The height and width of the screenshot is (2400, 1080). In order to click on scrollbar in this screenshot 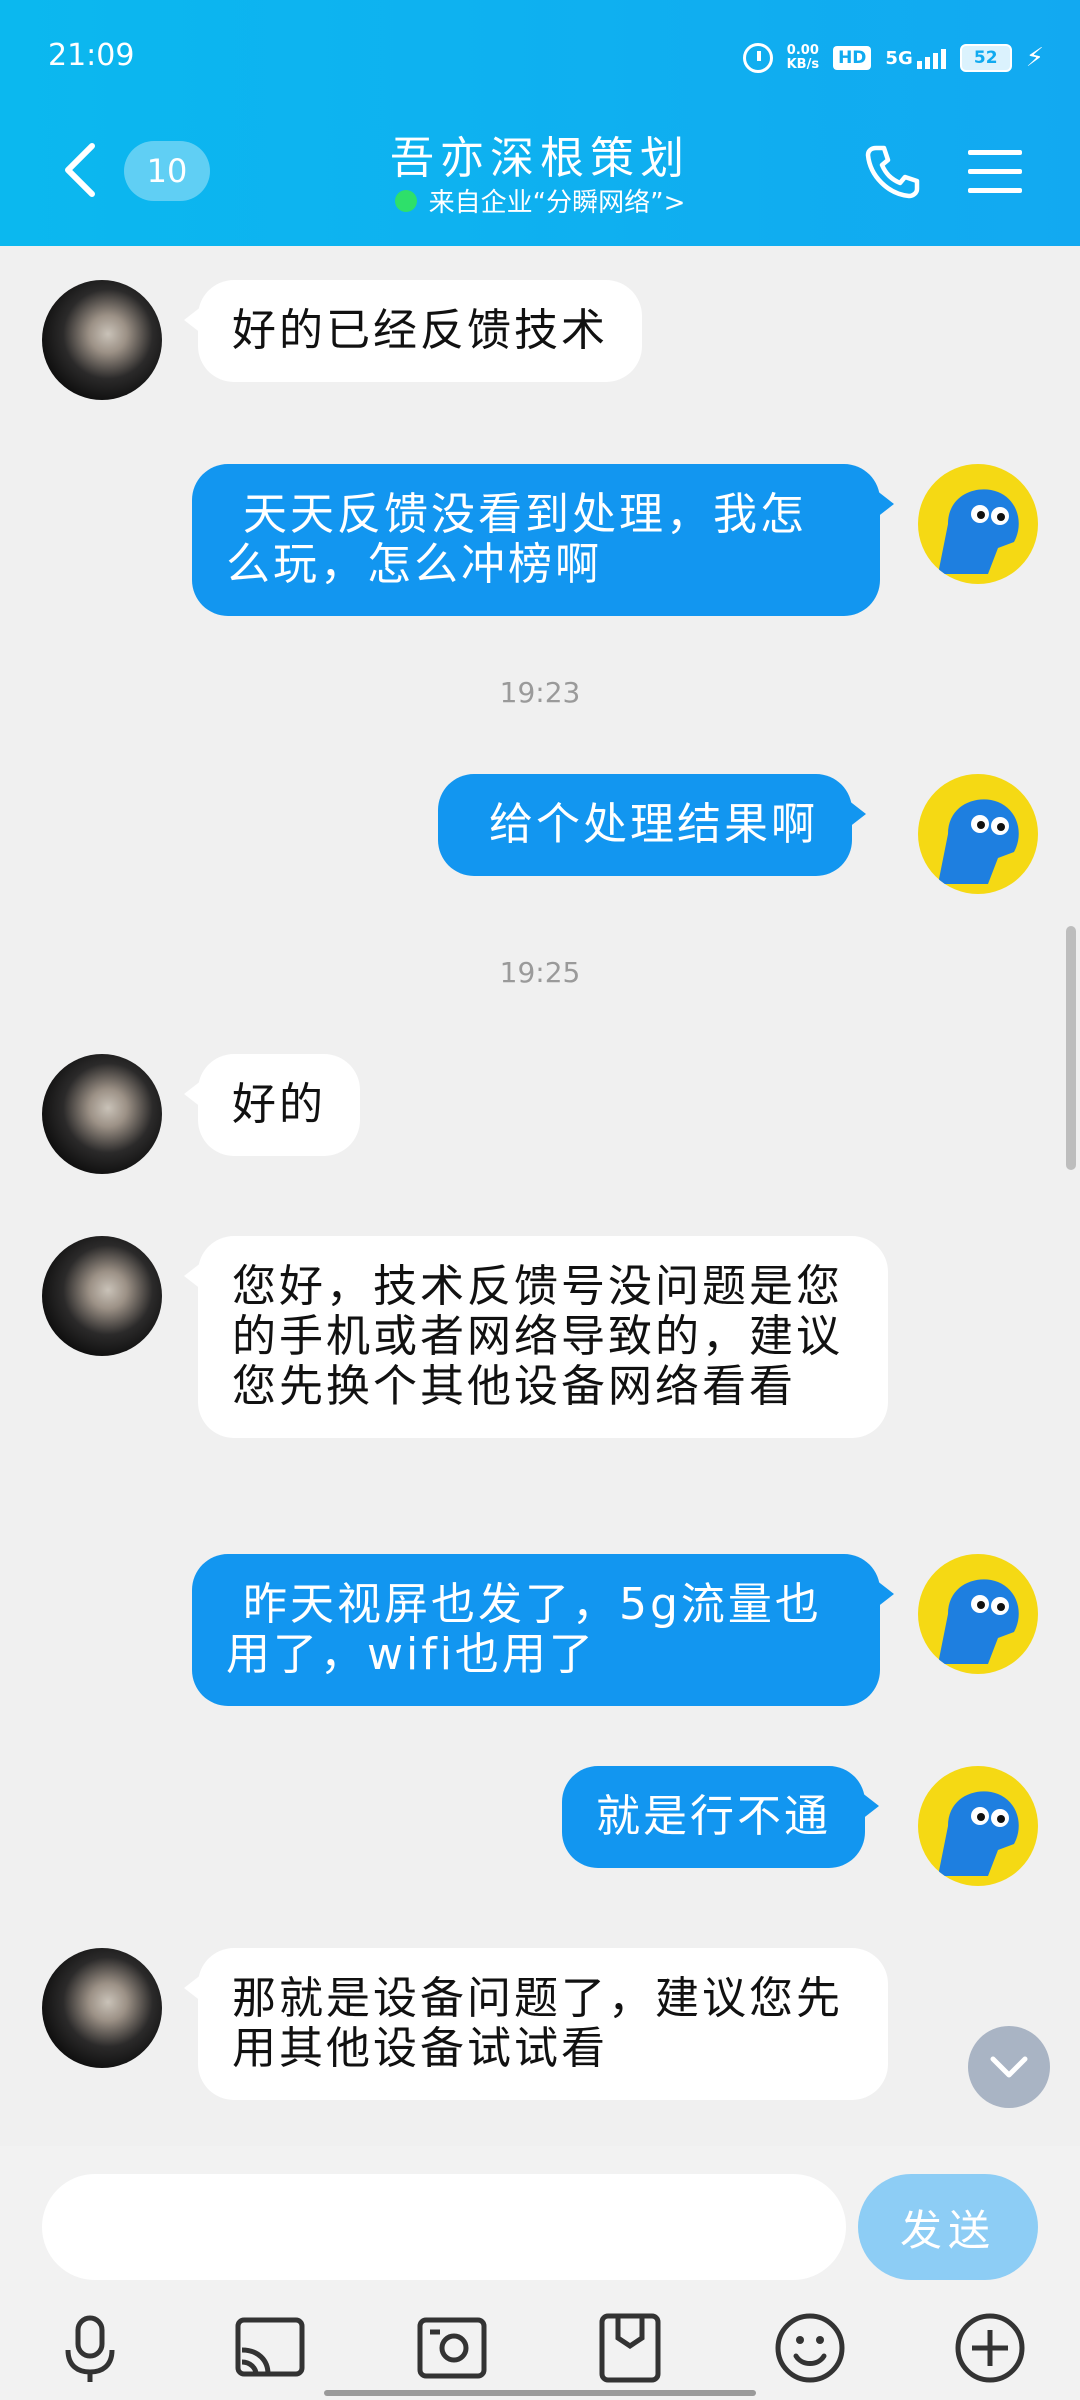, I will do `click(1071, 1048)`.